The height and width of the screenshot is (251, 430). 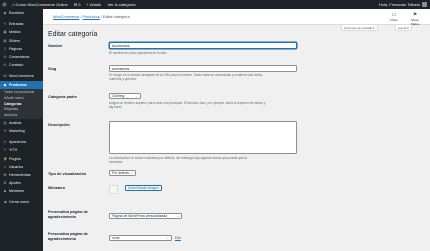 What do you see at coordinates (15, 32) in the screenshot?
I see `menu-item-label: Medios` at bounding box center [15, 32].